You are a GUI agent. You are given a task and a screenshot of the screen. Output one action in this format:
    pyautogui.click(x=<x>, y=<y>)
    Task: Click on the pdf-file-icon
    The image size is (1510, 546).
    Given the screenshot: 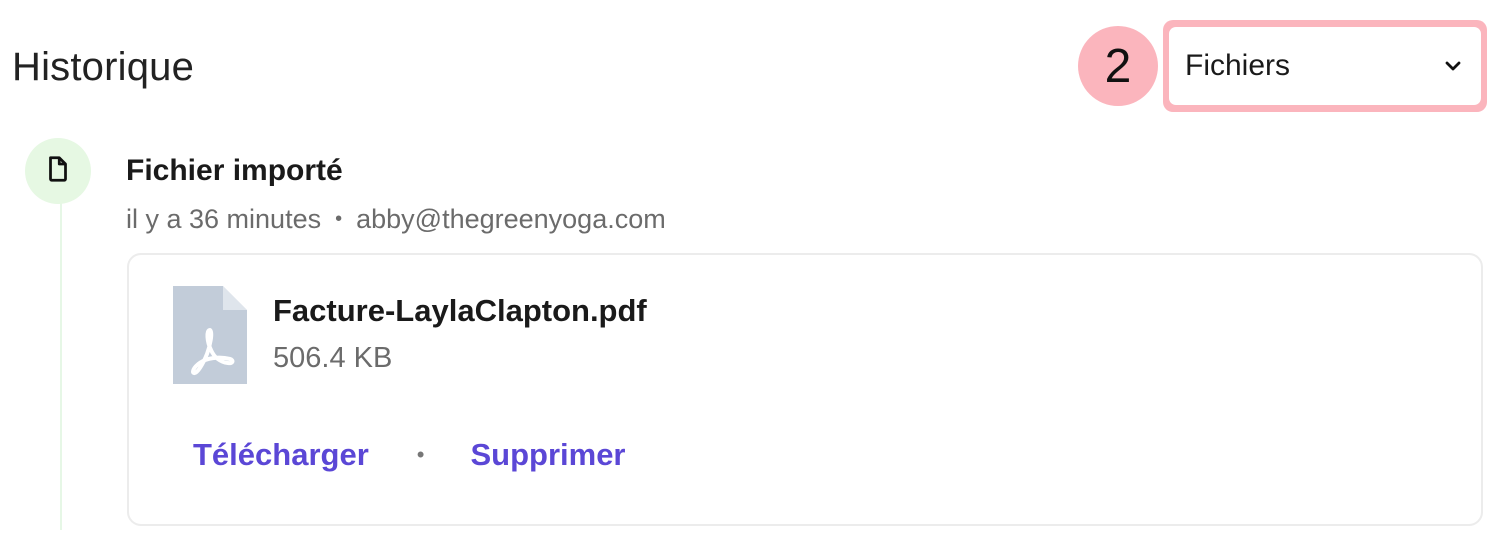 What is the action you would take?
    pyautogui.click(x=210, y=335)
    